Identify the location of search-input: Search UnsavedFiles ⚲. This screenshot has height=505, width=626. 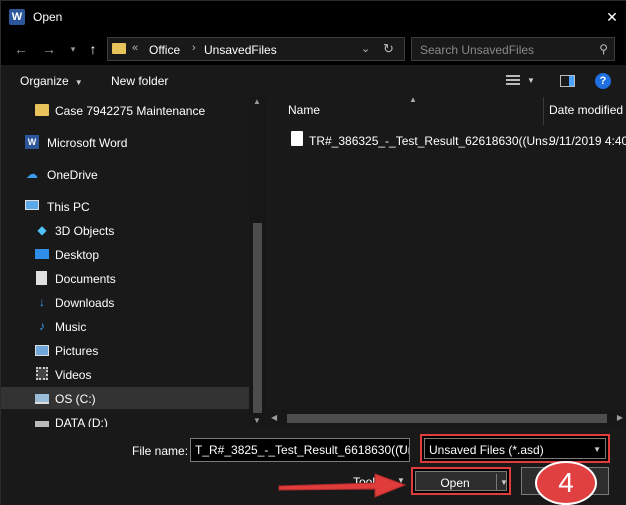
(513, 49).